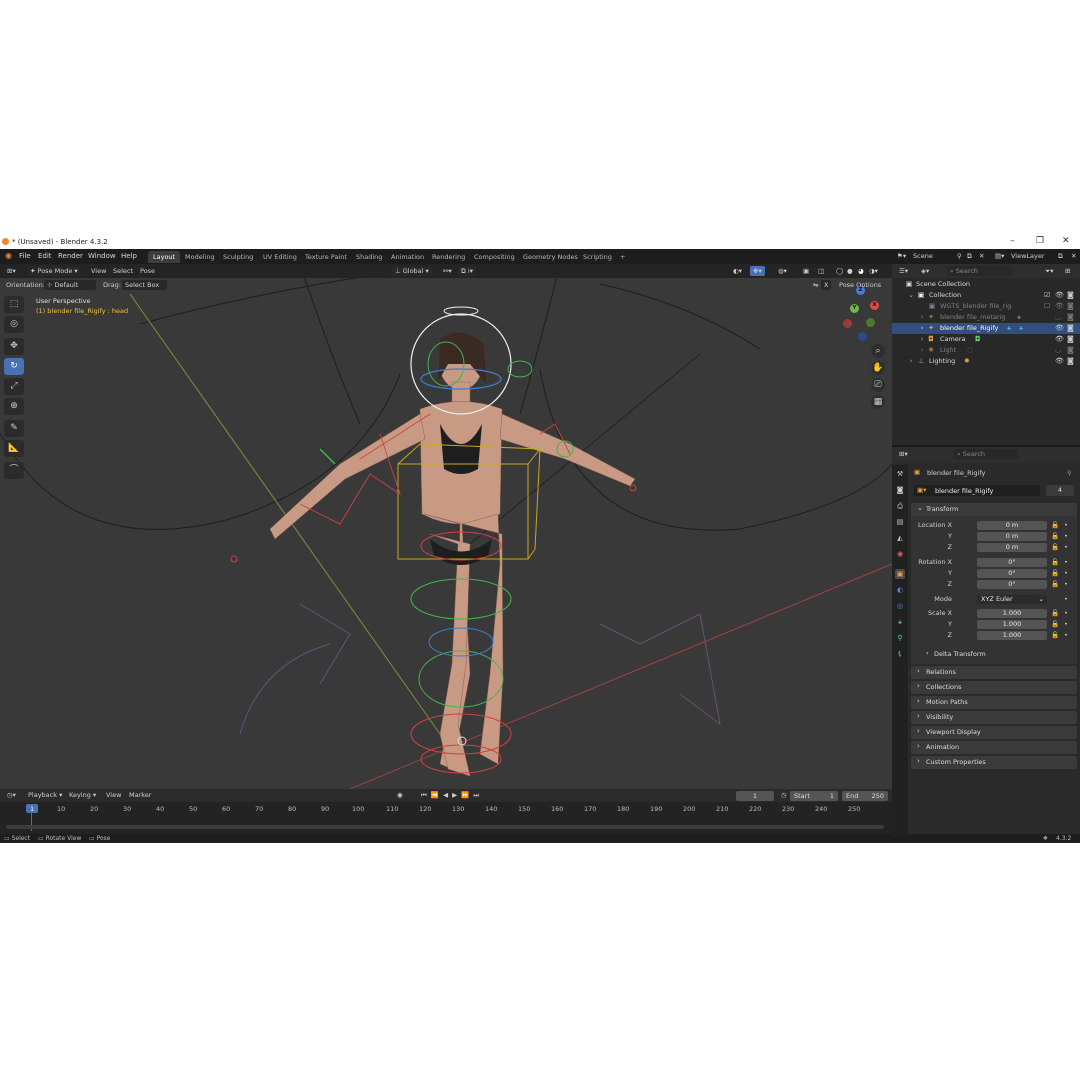 The image size is (1080, 1080). What do you see at coordinates (467, 271) in the screenshot?
I see `snap-icon: ⧉ ⁞▾` at bounding box center [467, 271].